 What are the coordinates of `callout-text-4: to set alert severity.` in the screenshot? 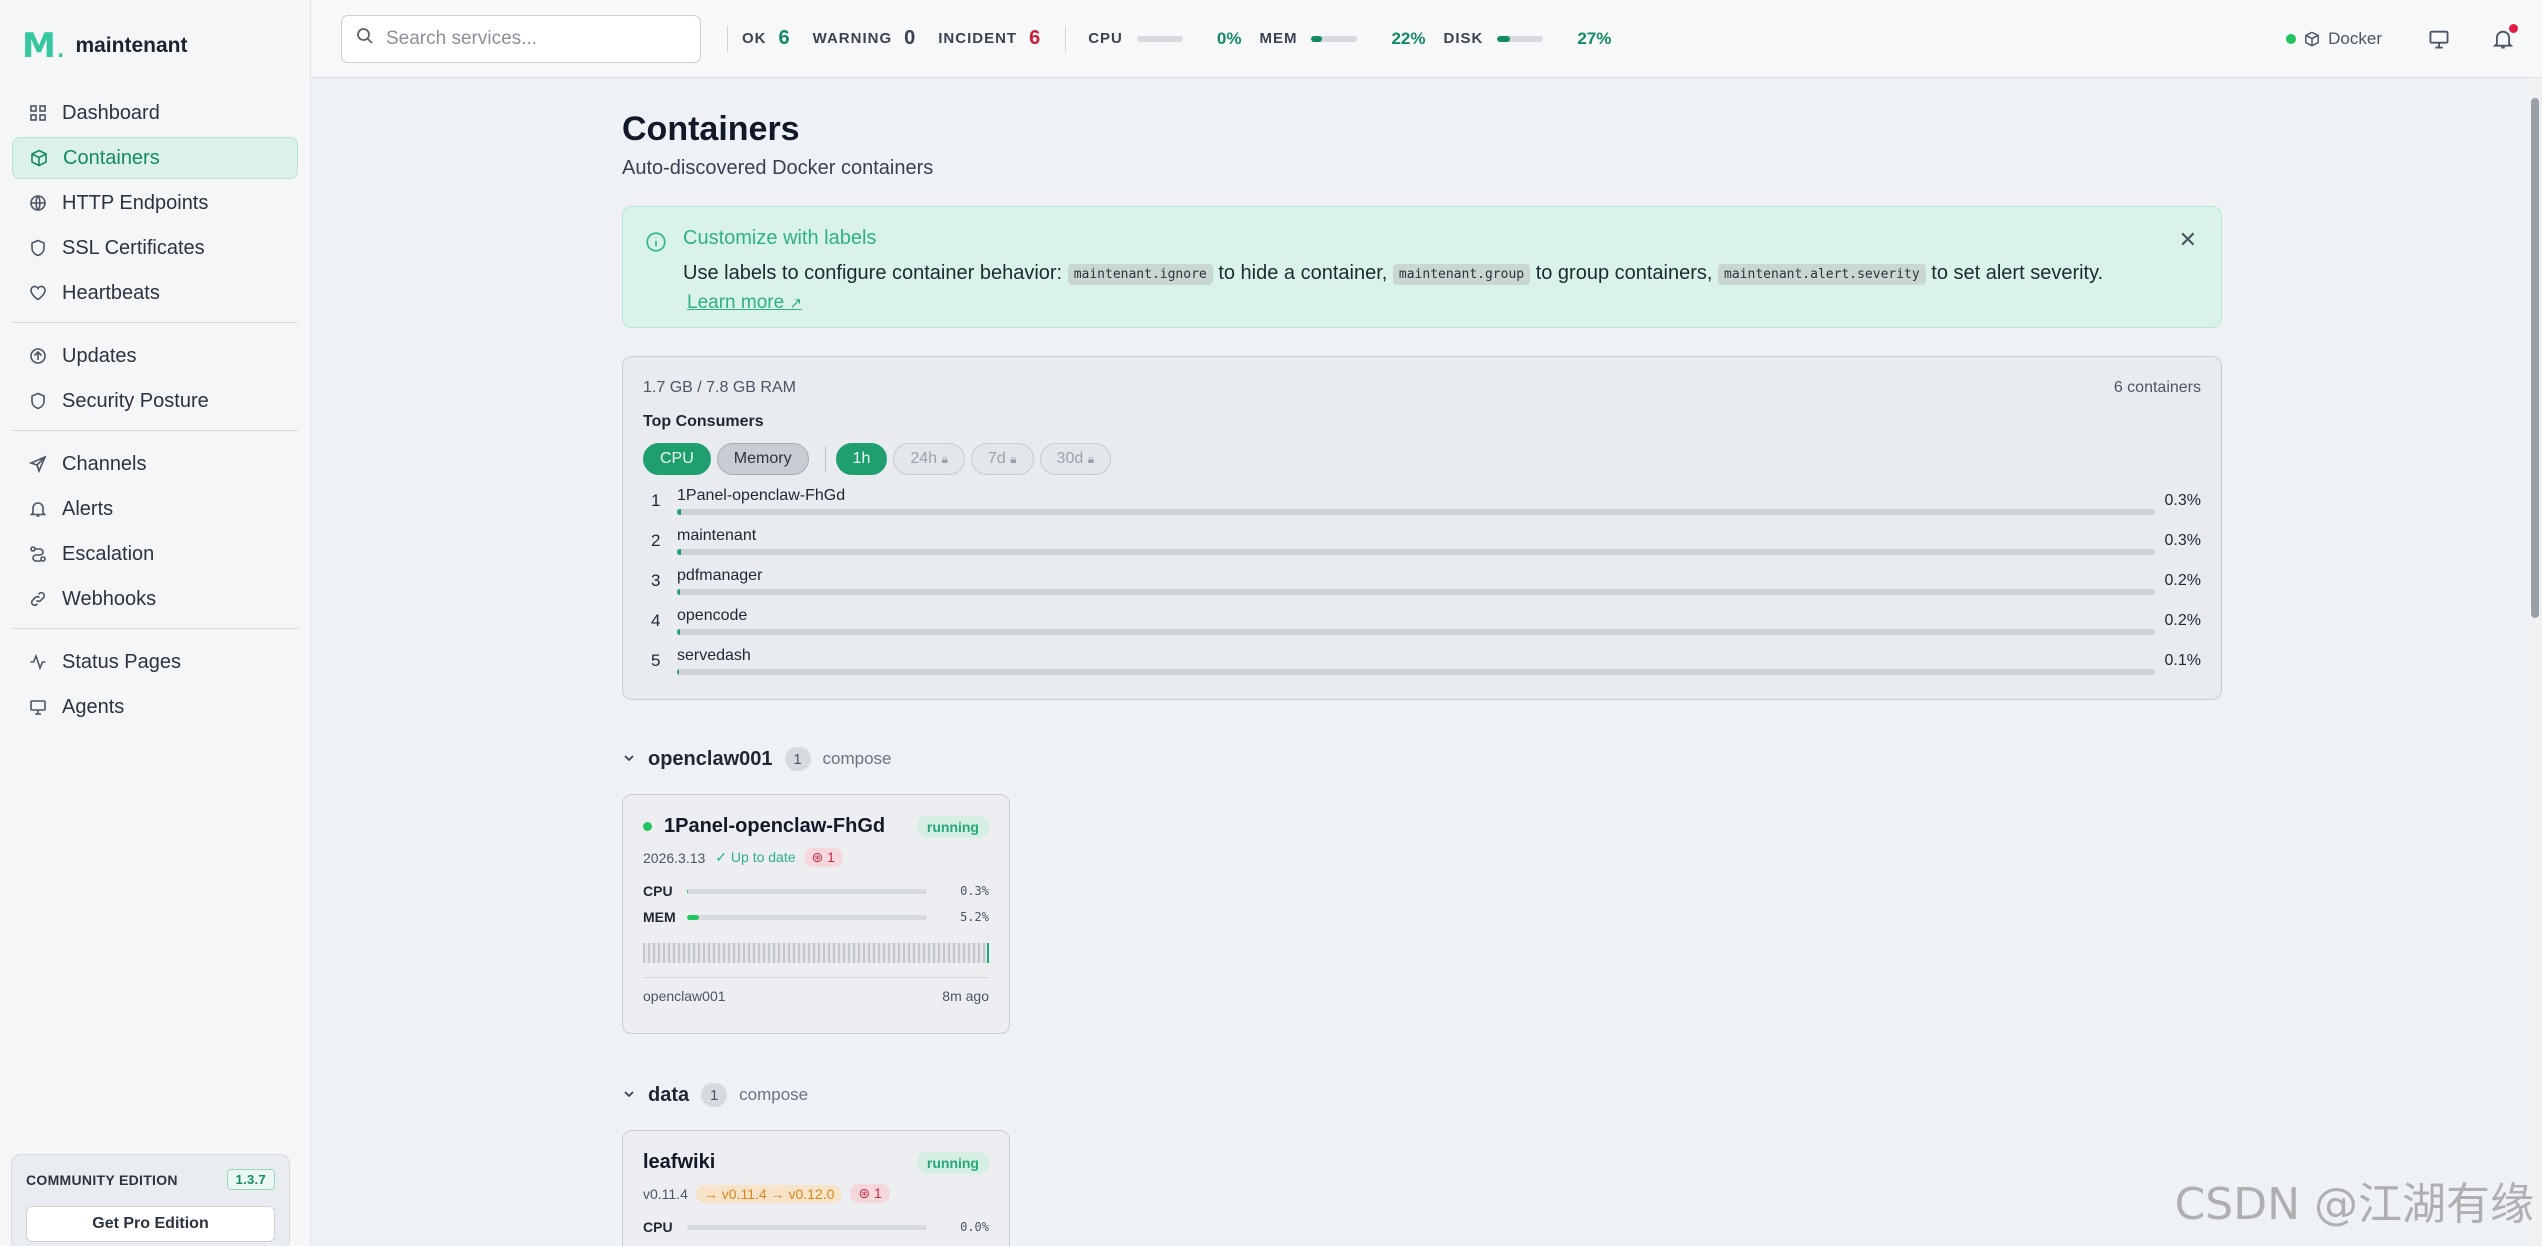 It's located at (2017, 273).